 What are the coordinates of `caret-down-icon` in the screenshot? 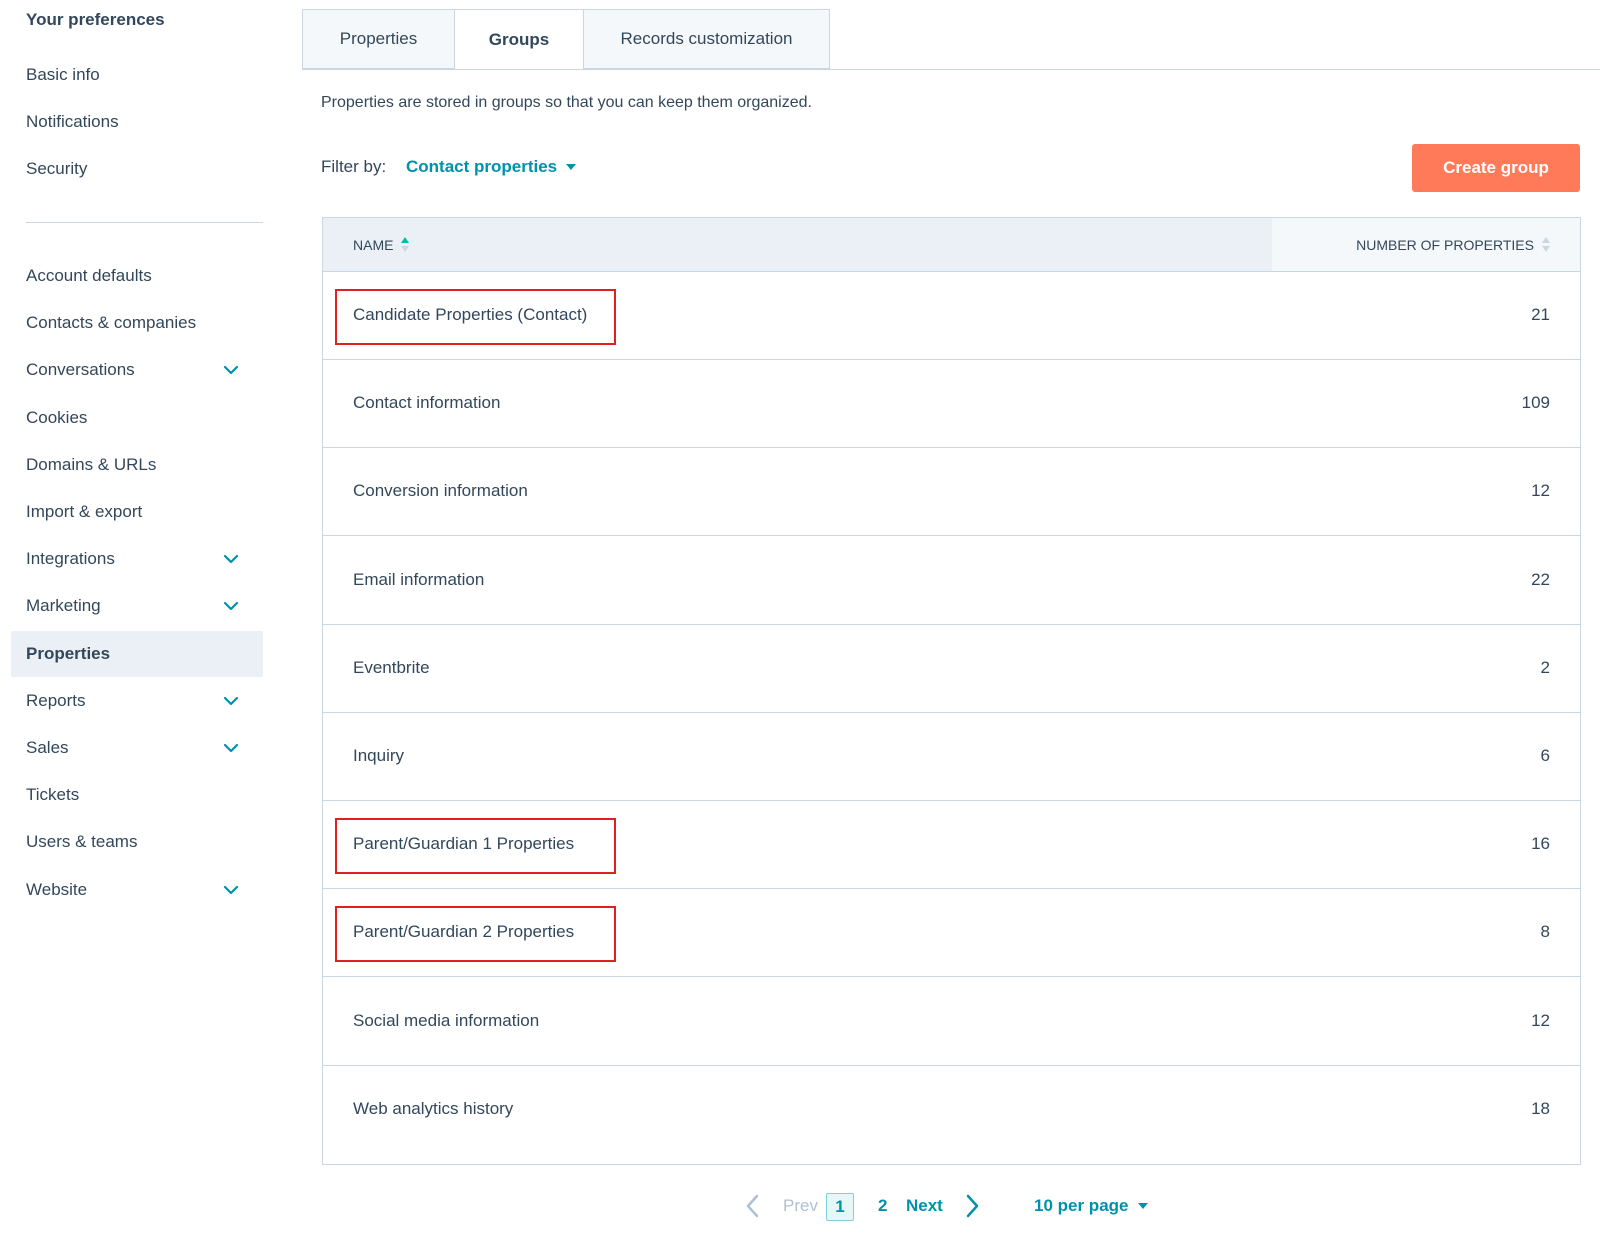 It's located at (571, 167).